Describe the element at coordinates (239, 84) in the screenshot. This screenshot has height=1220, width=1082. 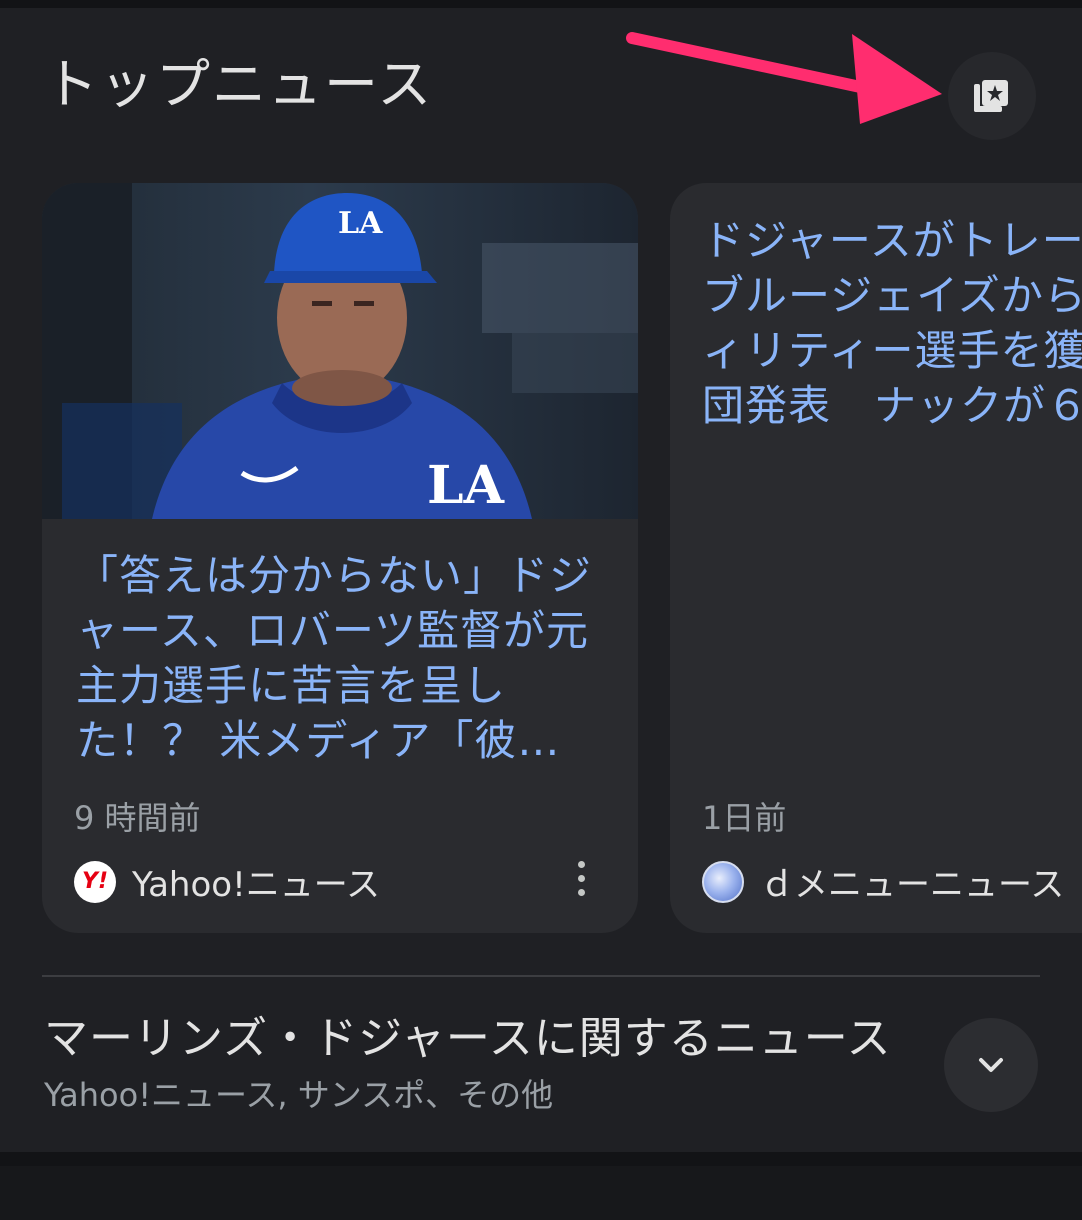
I see `section-title: トップニュース` at that location.